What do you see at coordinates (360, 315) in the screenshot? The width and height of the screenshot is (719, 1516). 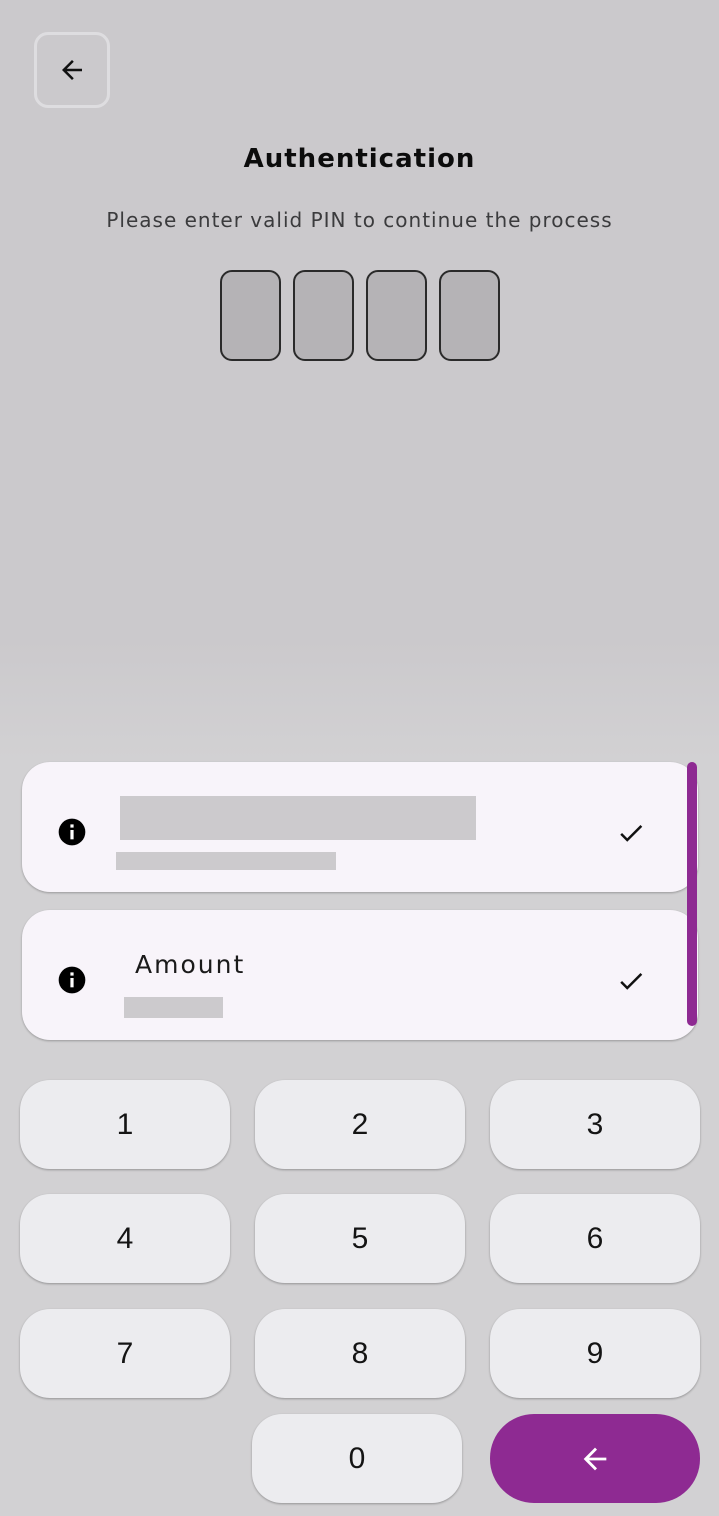 I see `pin-input-row` at bounding box center [360, 315].